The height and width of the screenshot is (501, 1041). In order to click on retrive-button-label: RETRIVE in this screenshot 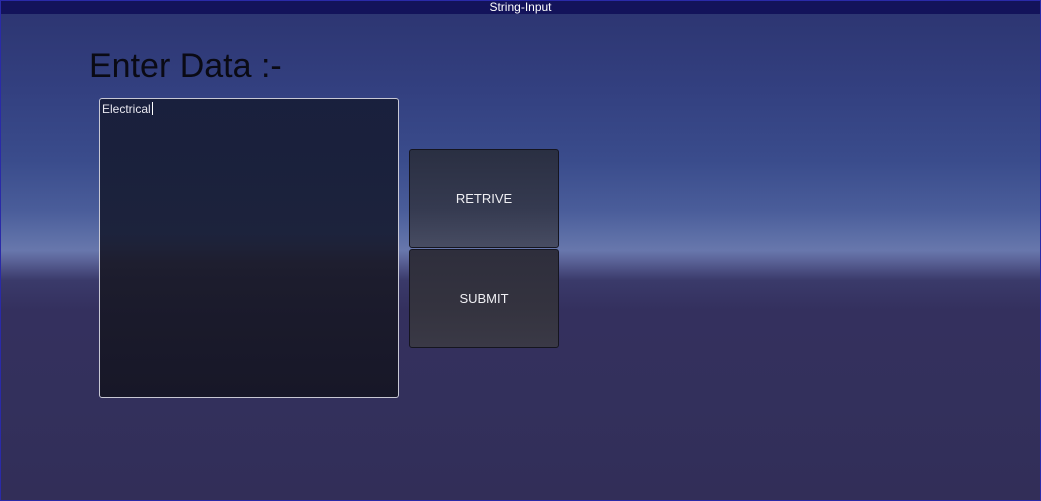, I will do `click(484, 198)`.